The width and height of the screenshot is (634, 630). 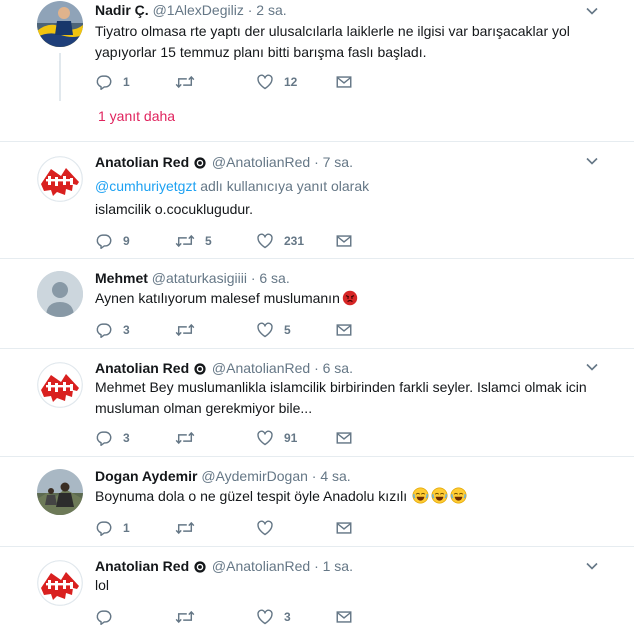 What do you see at coordinates (291, 438) in the screenshot?
I see `like-count: 91` at bounding box center [291, 438].